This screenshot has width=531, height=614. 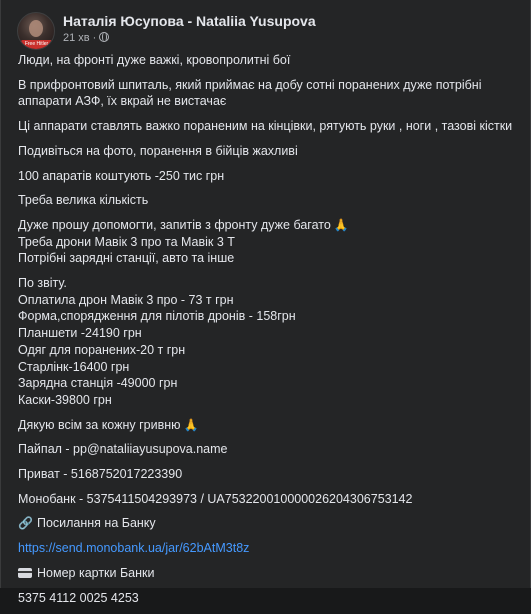 I want to click on card-label-line: Номер картки Банки, so click(x=270, y=573).